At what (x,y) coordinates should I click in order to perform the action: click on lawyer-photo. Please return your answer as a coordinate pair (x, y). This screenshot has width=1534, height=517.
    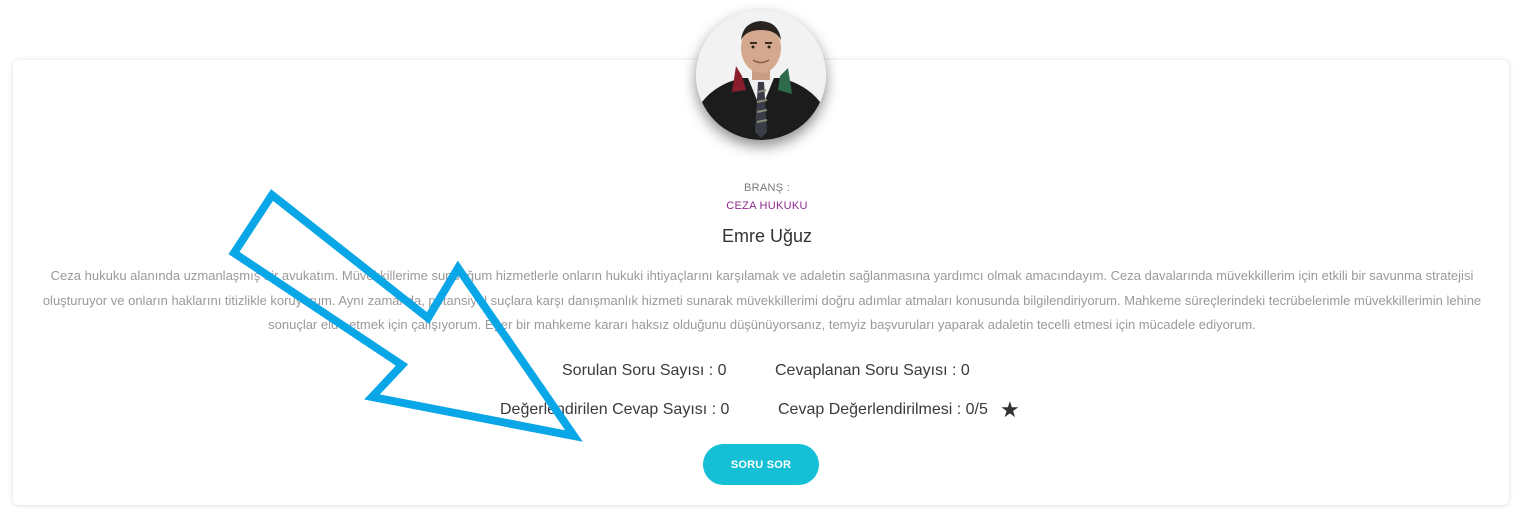
    Looking at the image, I should click on (761, 75).